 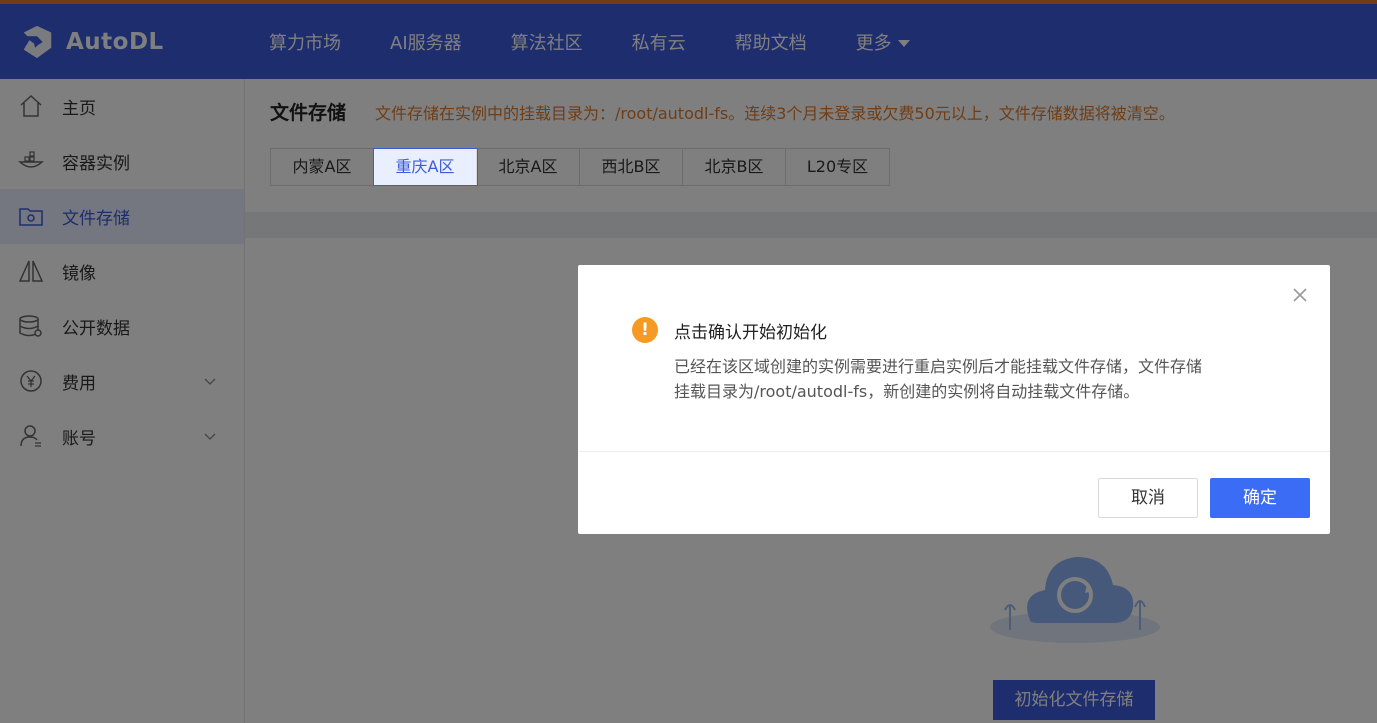 What do you see at coordinates (645, 330) in the screenshot?
I see `warning-icon: !` at bounding box center [645, 330].